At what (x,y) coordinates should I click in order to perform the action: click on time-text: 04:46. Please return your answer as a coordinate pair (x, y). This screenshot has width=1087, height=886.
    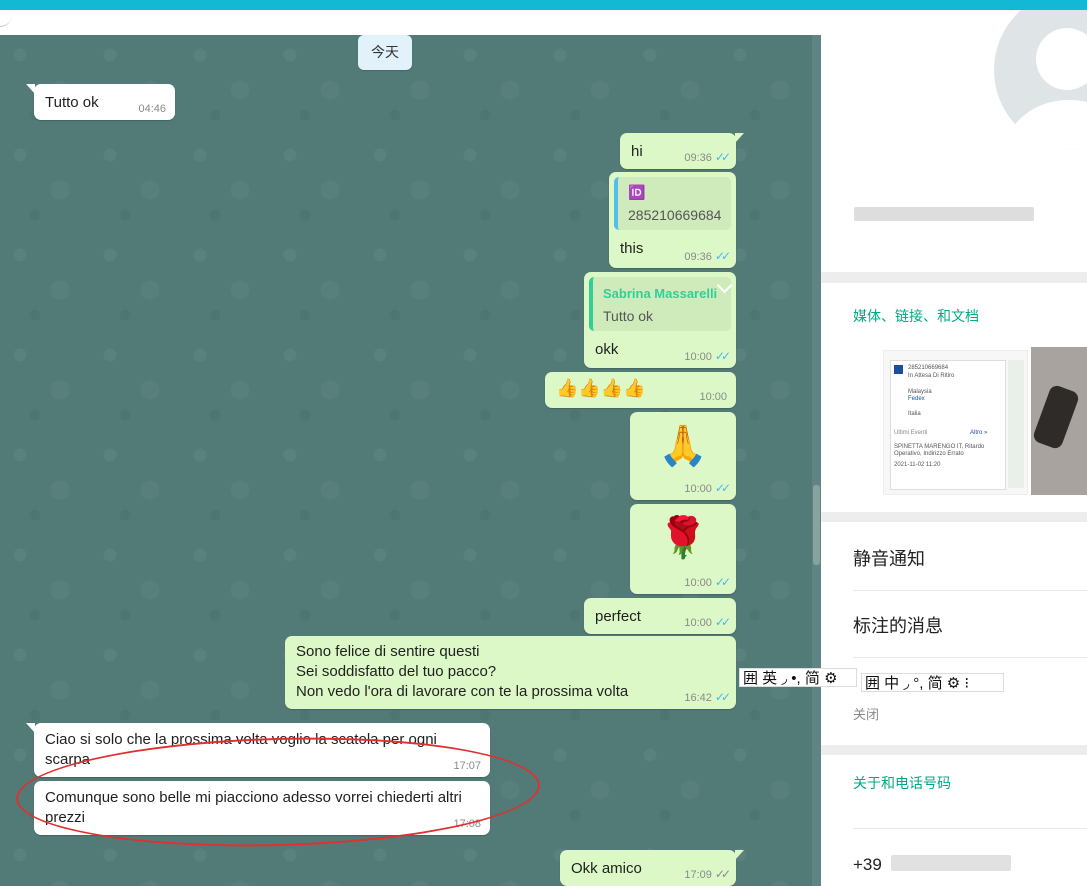
    Looking at the image, I should click on (152, 109).